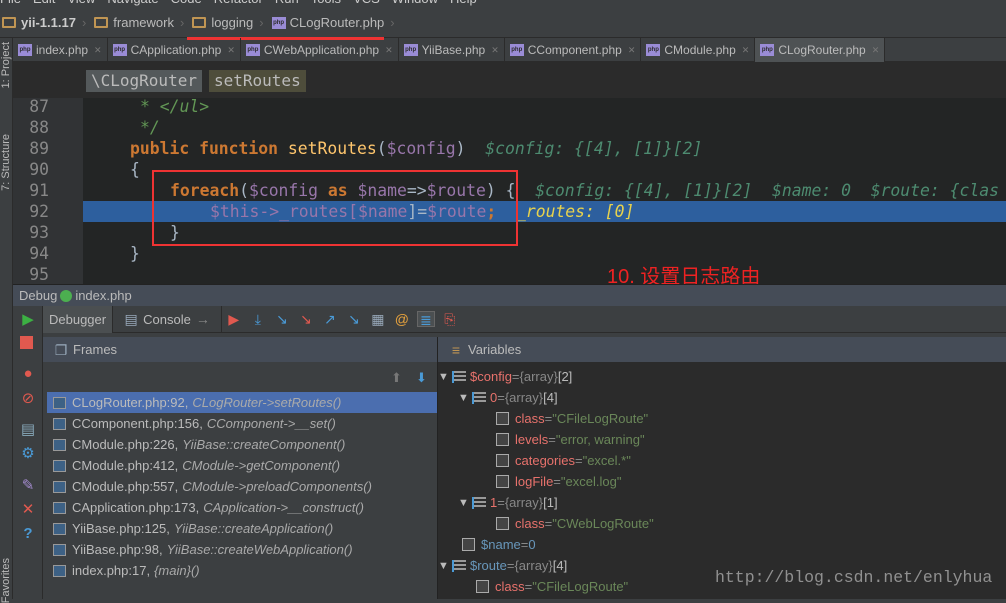  Describe the element at coordinates (402, 319) in the screenshot. I see `watch-icon: @` at that location.